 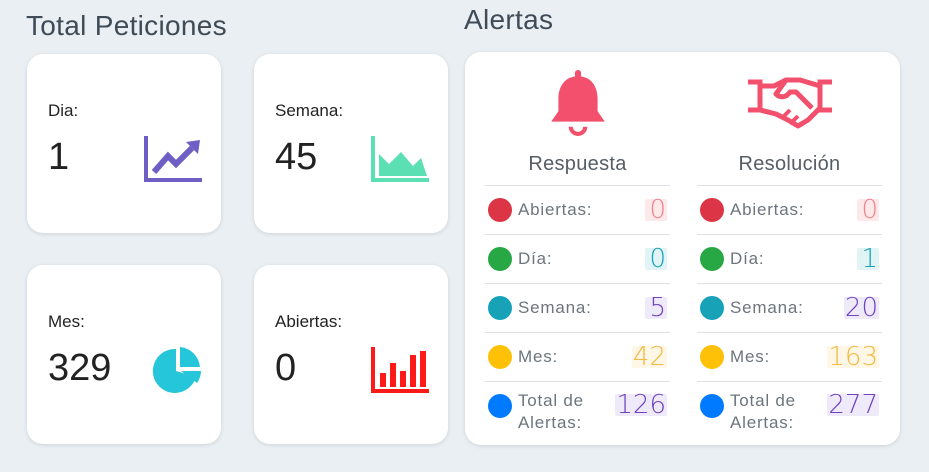 I want to click on row-total: Total de Alertas: 126, so click(x=577, y=409).